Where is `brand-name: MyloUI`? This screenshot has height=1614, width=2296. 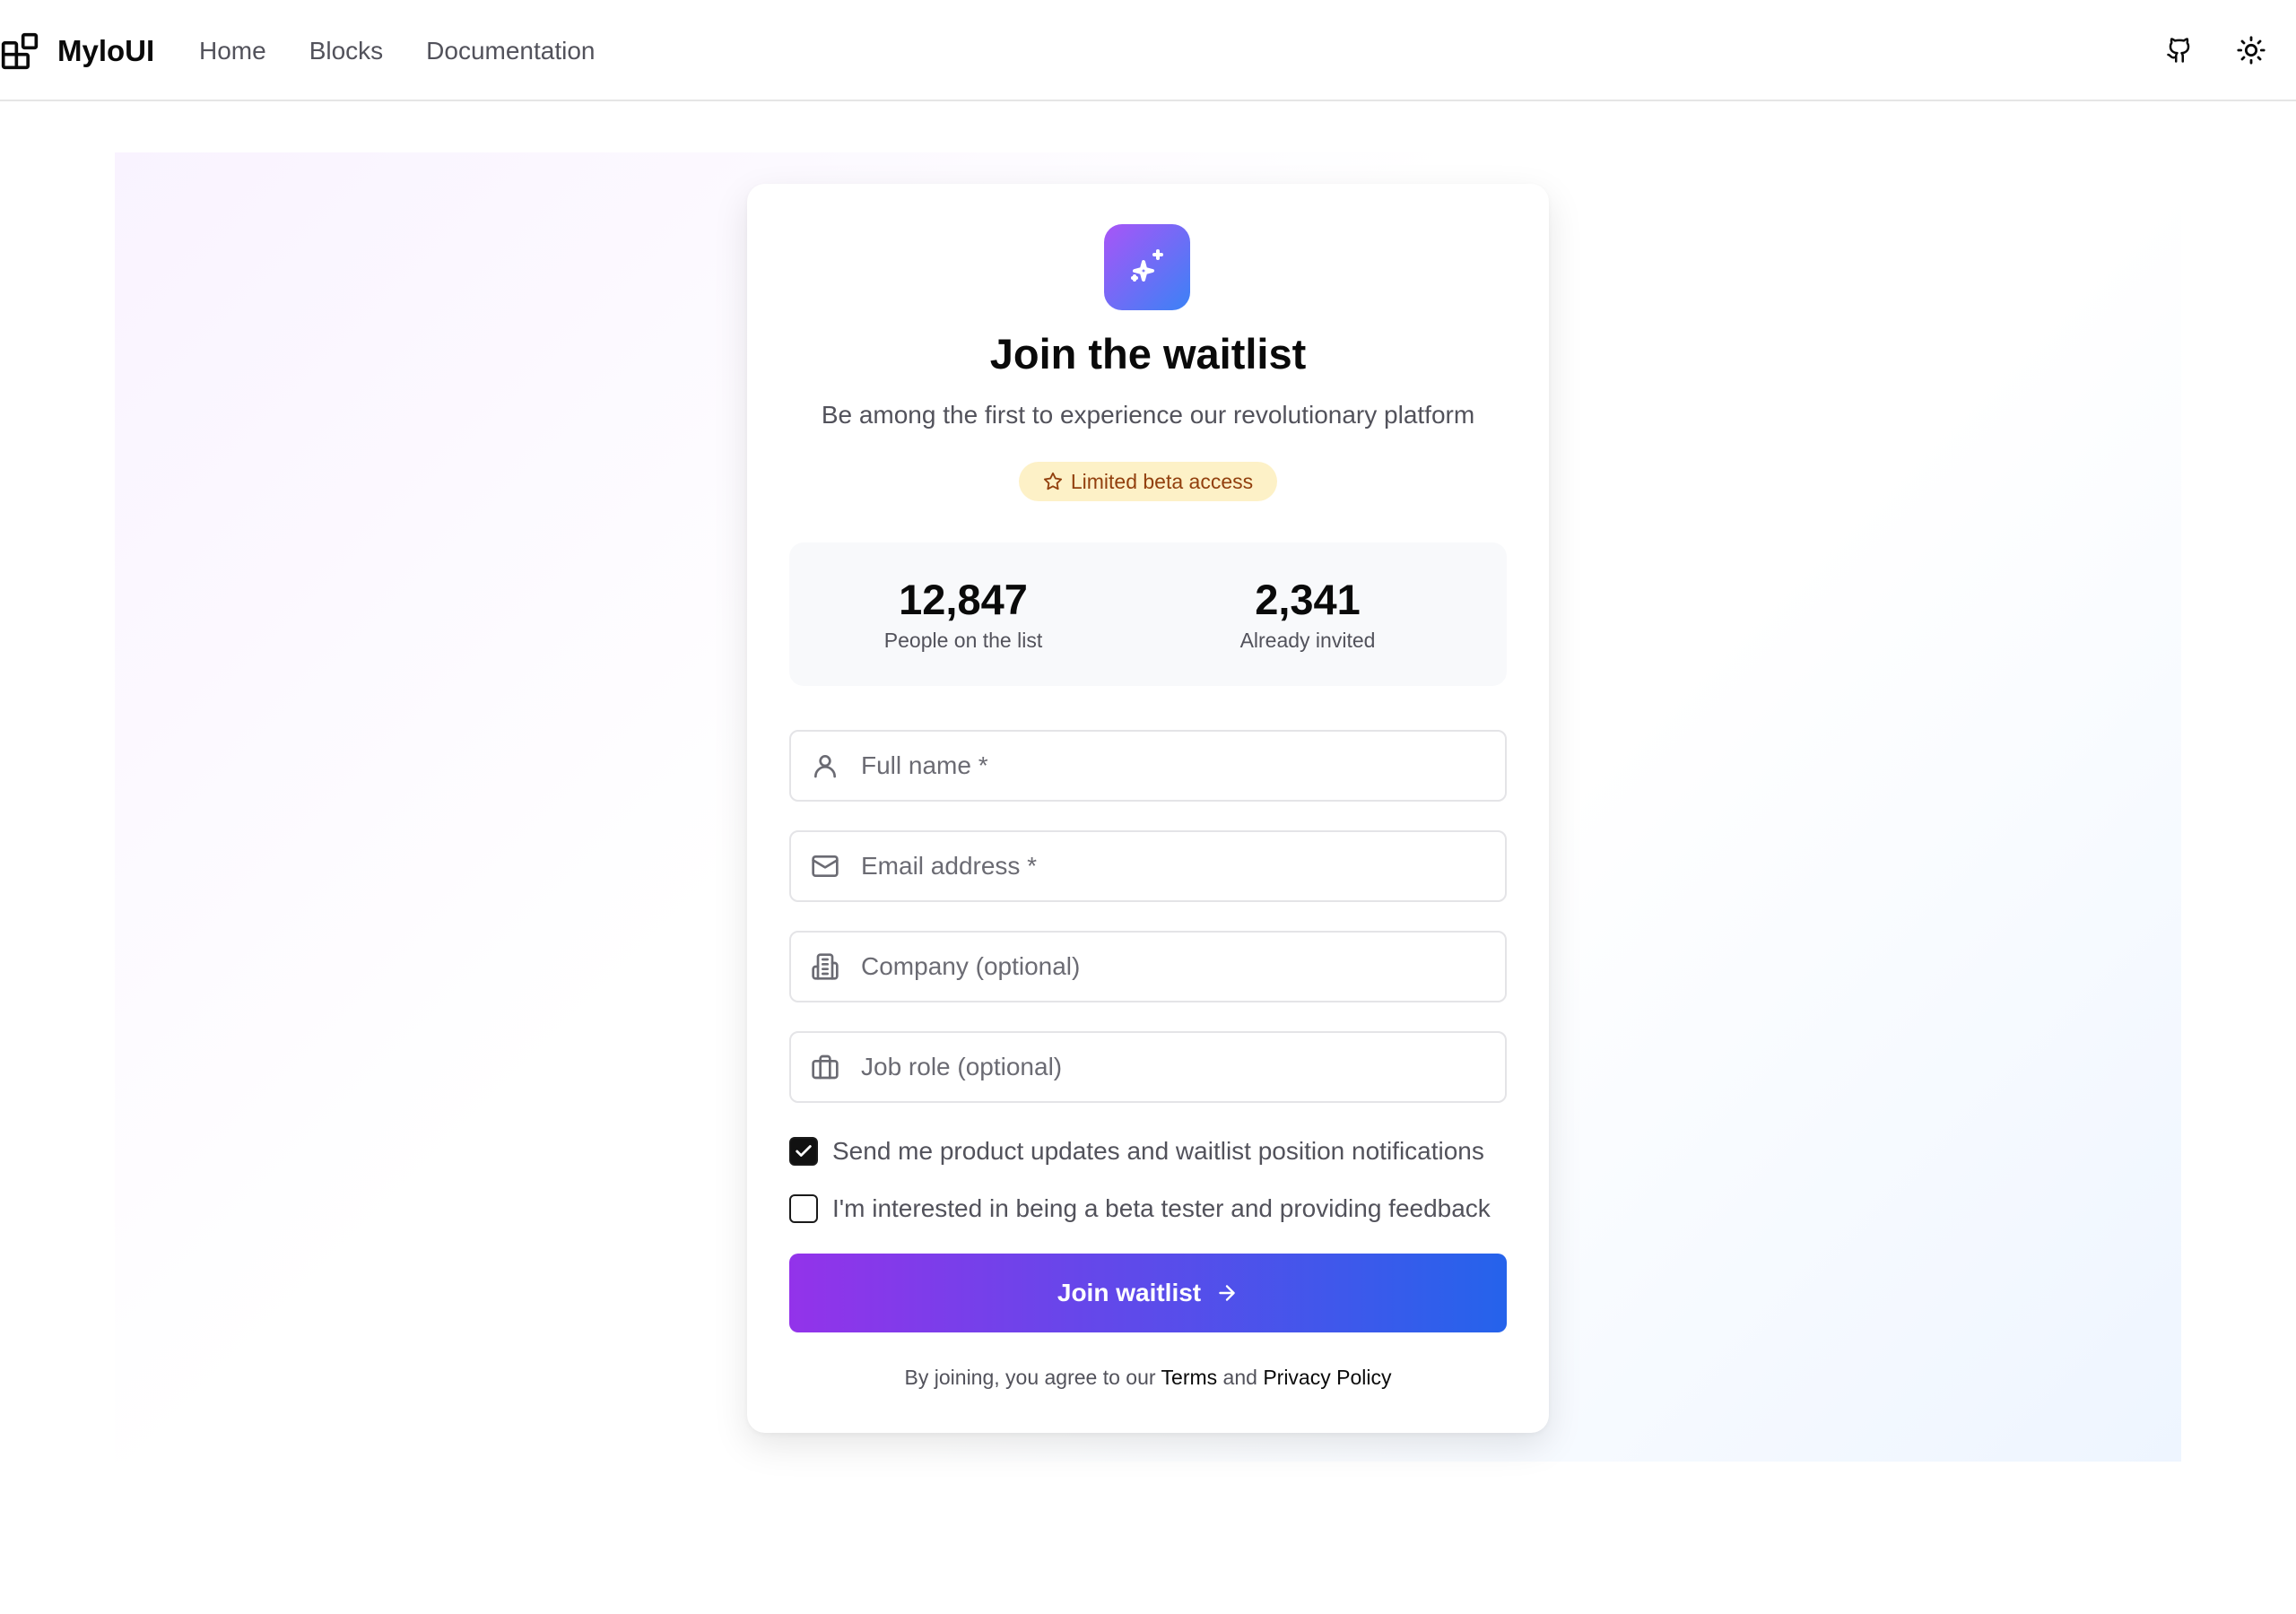 brand-name: MyloUI is located at coordinates (106, 50).